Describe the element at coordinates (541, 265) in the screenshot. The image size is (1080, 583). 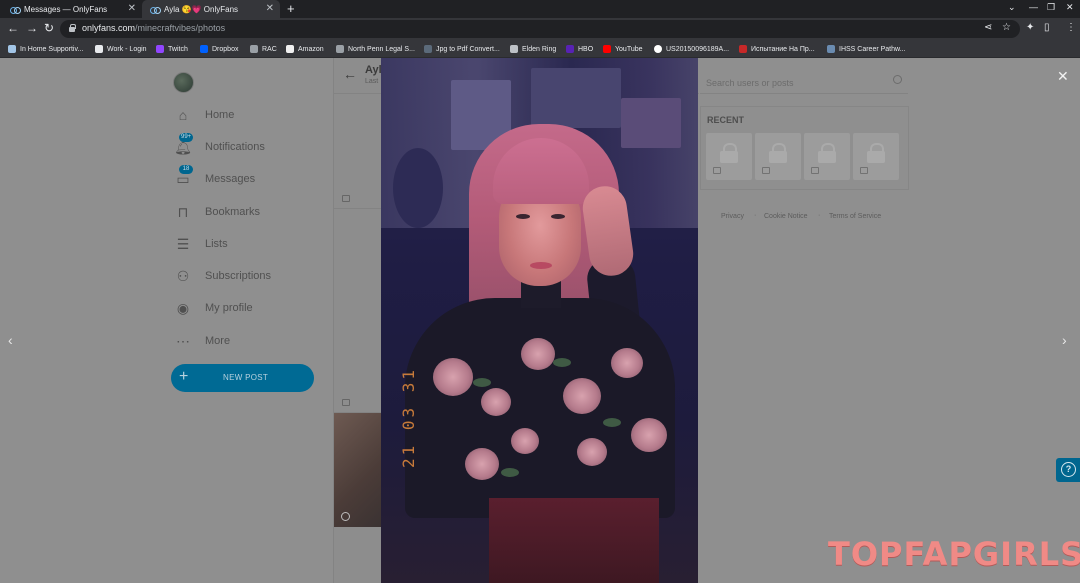
I see `photo-lips` at that location.